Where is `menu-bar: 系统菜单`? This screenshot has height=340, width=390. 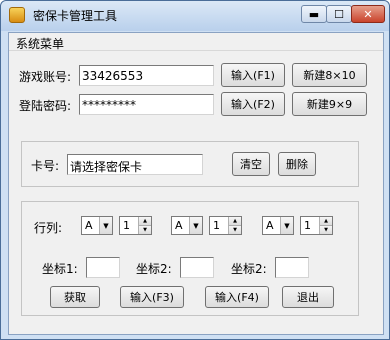
menu-bar: 系统菜单 is located at coordinates (196, 42).